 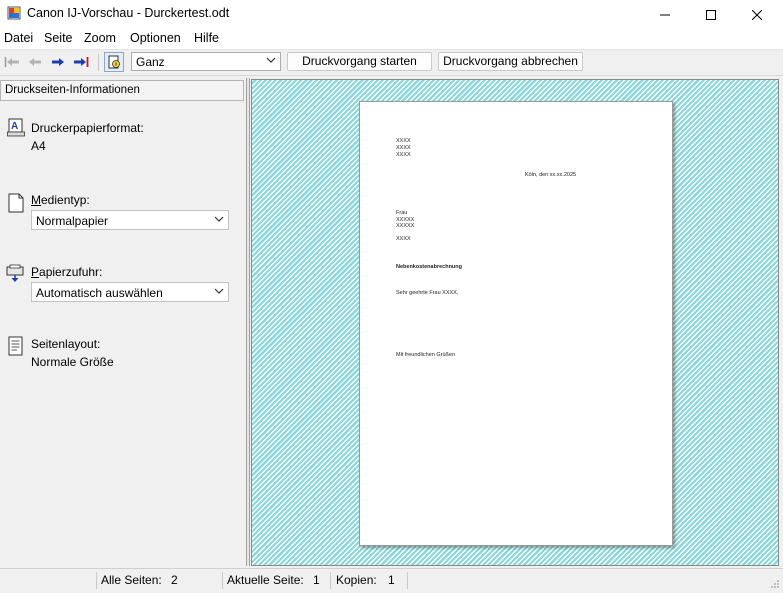 I want to click on zoom-dropdown: Ganz, so click(x=206, y=61).